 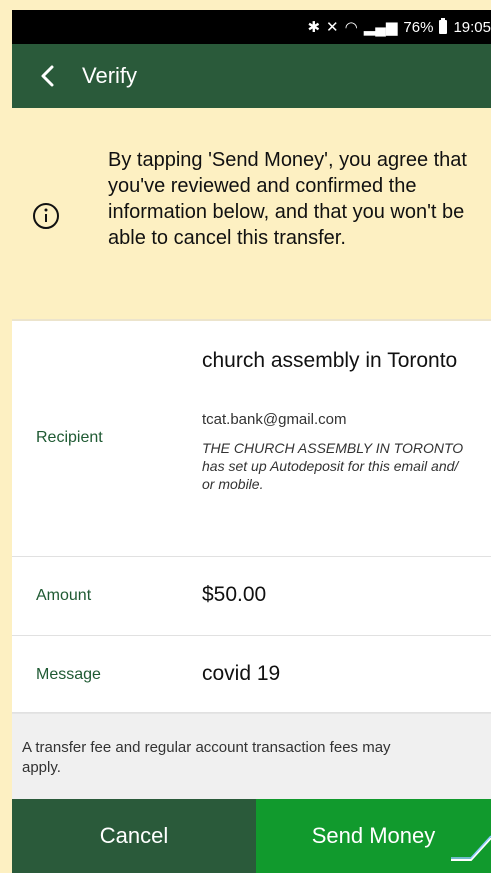 I want to click on app-bar: Verify, so click(x=251, y=76).